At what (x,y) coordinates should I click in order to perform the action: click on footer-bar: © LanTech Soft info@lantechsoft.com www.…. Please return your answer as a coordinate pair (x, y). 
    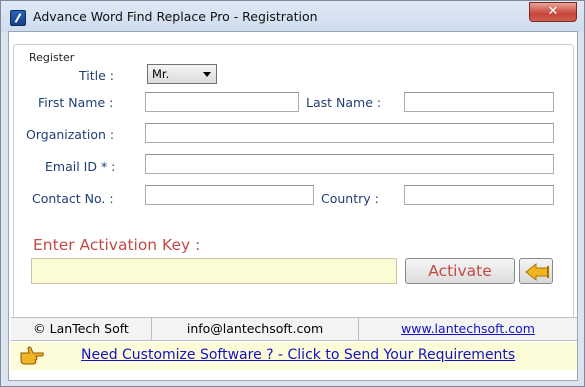
    Looking at the image, I should click on (294, 329).